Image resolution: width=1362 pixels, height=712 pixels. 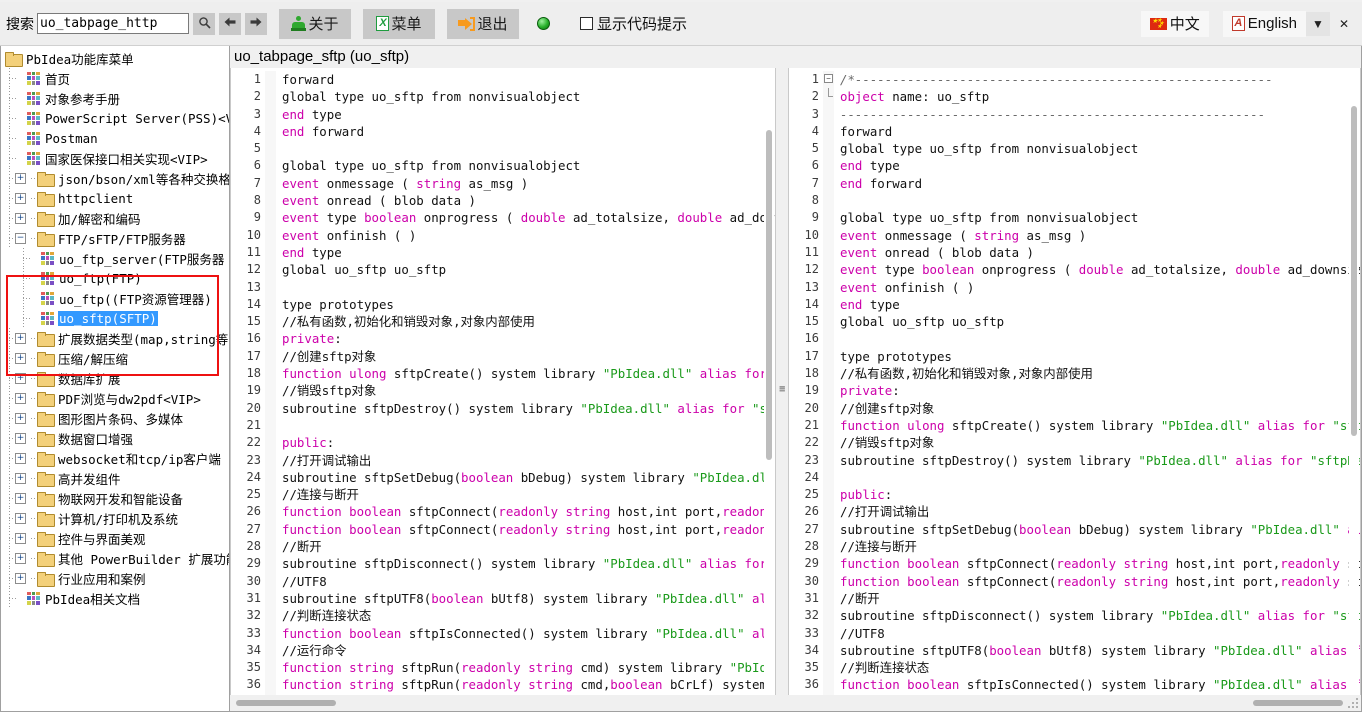 I want to click on code-token: //打开调试输出, so click(x=327, y=460).